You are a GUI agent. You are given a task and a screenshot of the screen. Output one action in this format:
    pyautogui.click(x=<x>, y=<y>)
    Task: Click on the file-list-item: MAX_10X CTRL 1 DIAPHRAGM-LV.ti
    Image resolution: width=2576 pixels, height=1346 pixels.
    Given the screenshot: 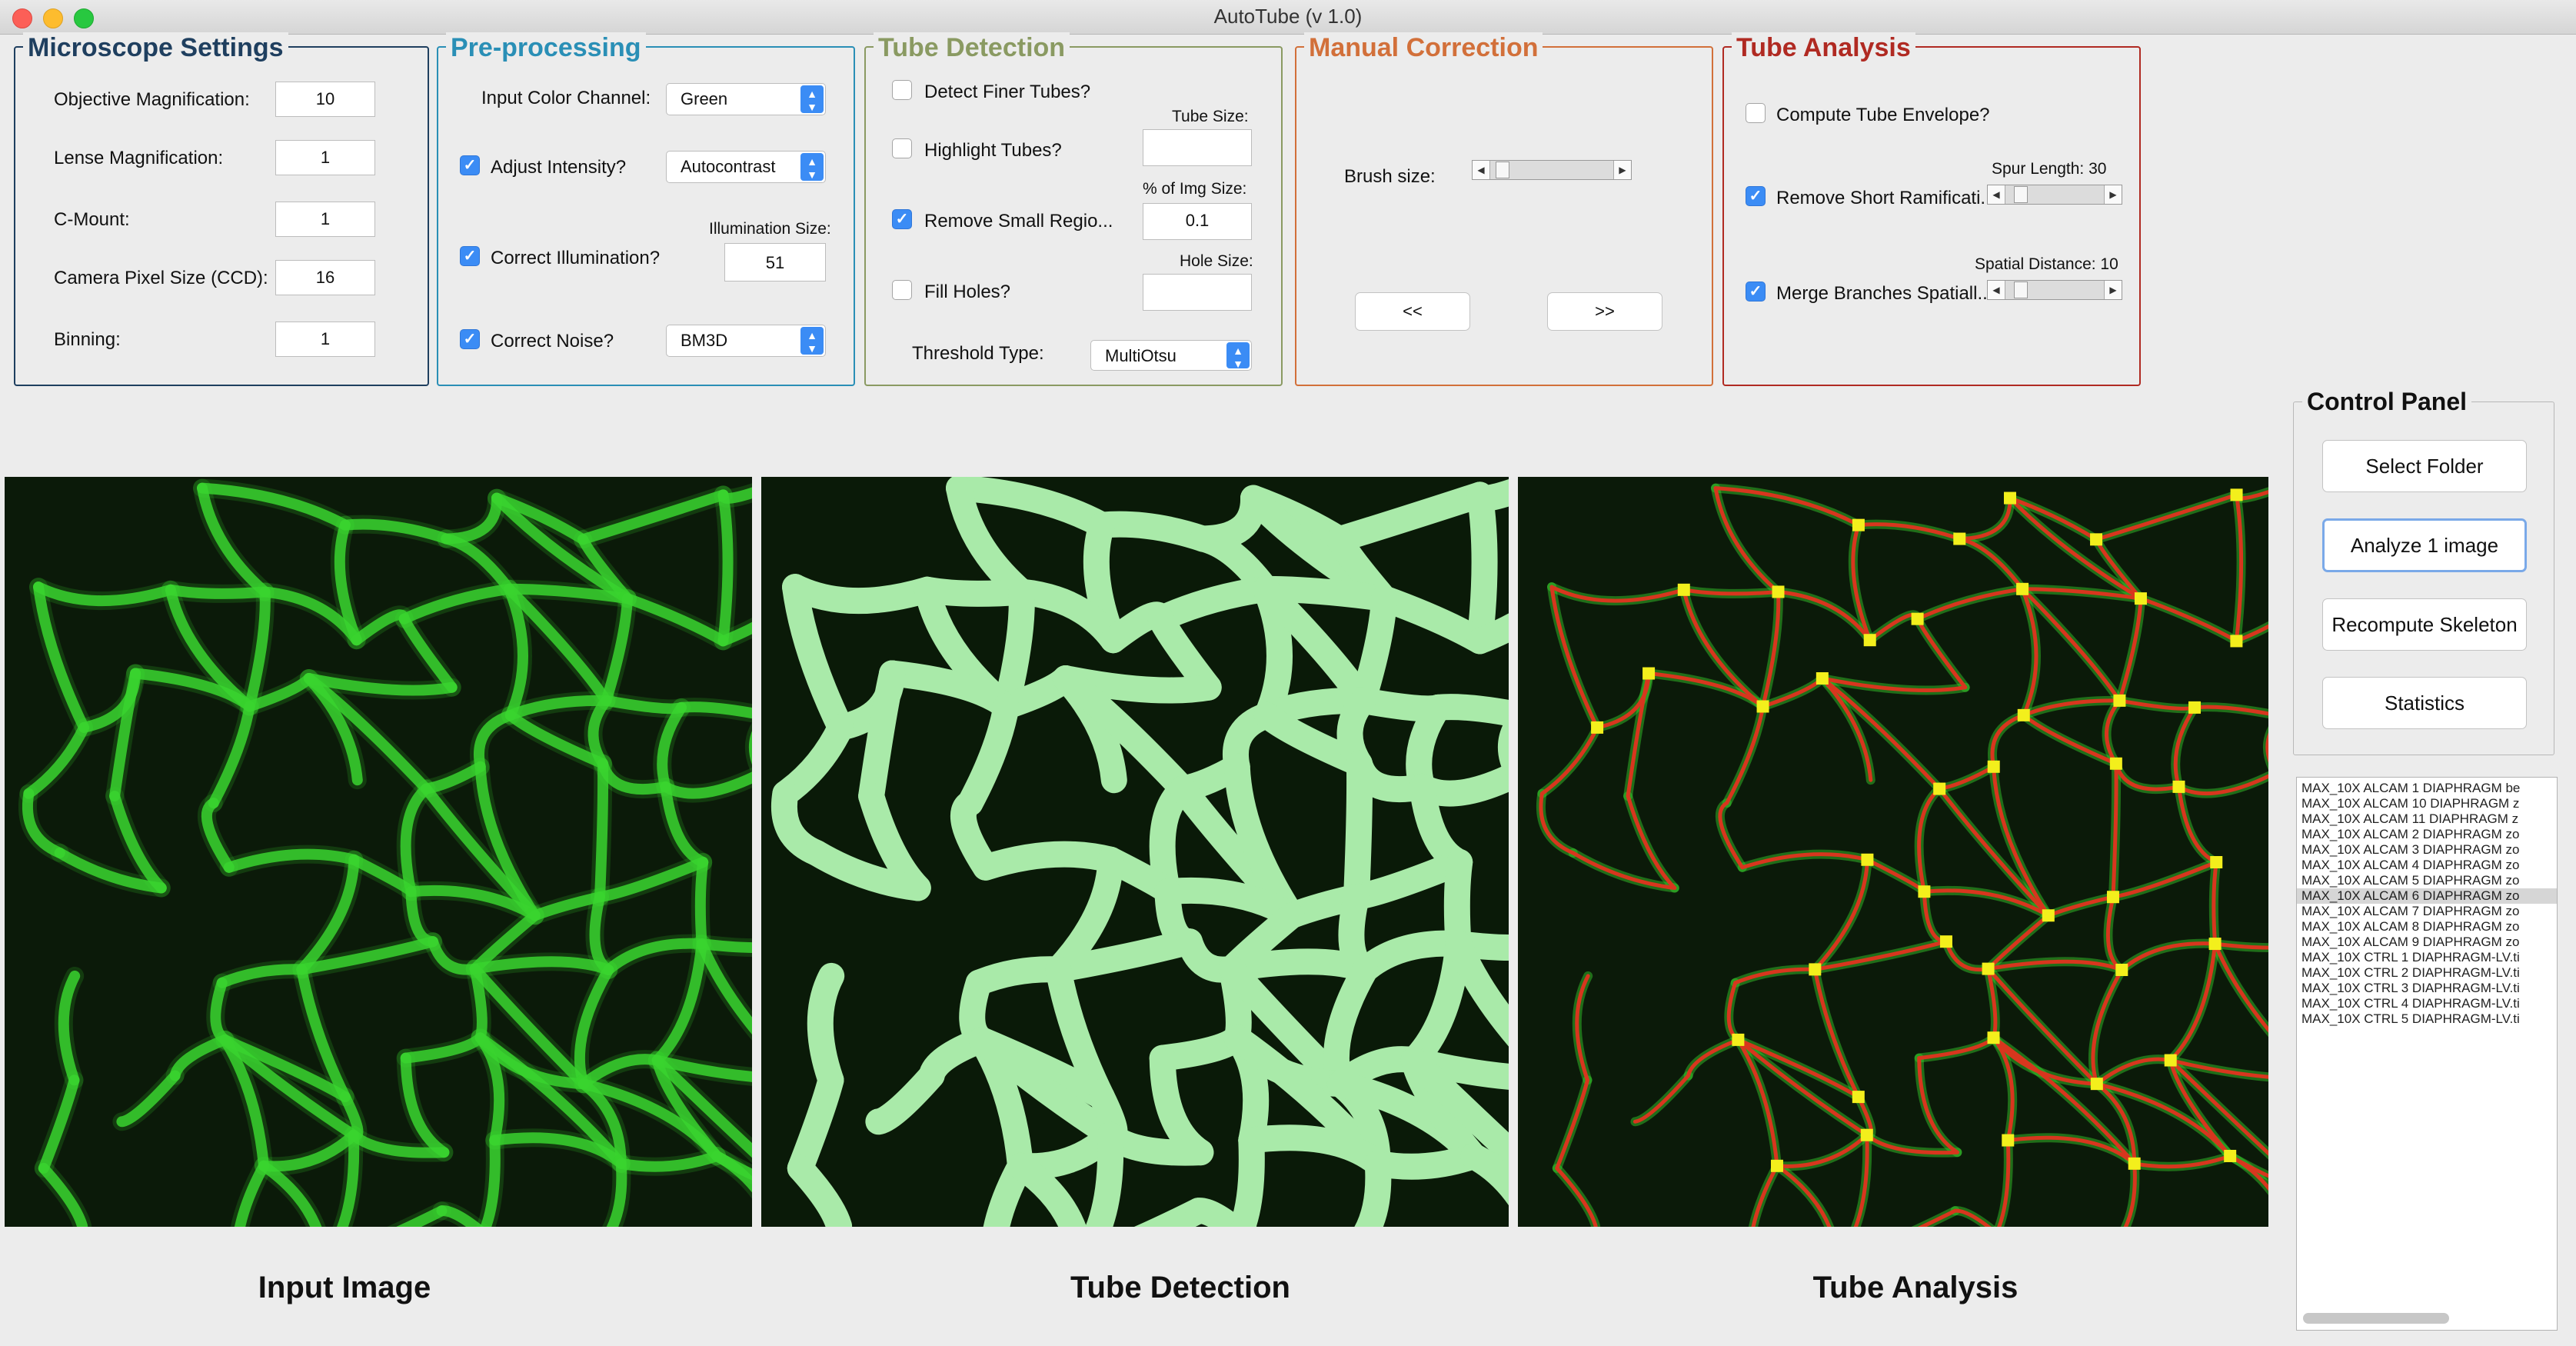 What is the action you would take?
    pyautogui.click(x=2427, y=957)
    